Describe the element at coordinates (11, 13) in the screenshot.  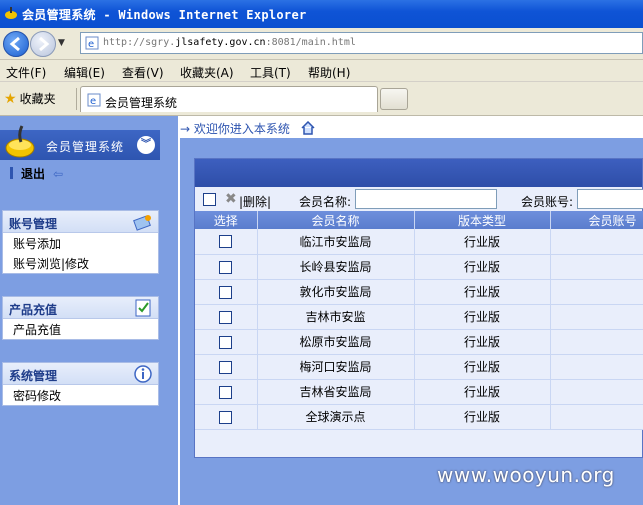
I see `app-logo-icon` at that location.